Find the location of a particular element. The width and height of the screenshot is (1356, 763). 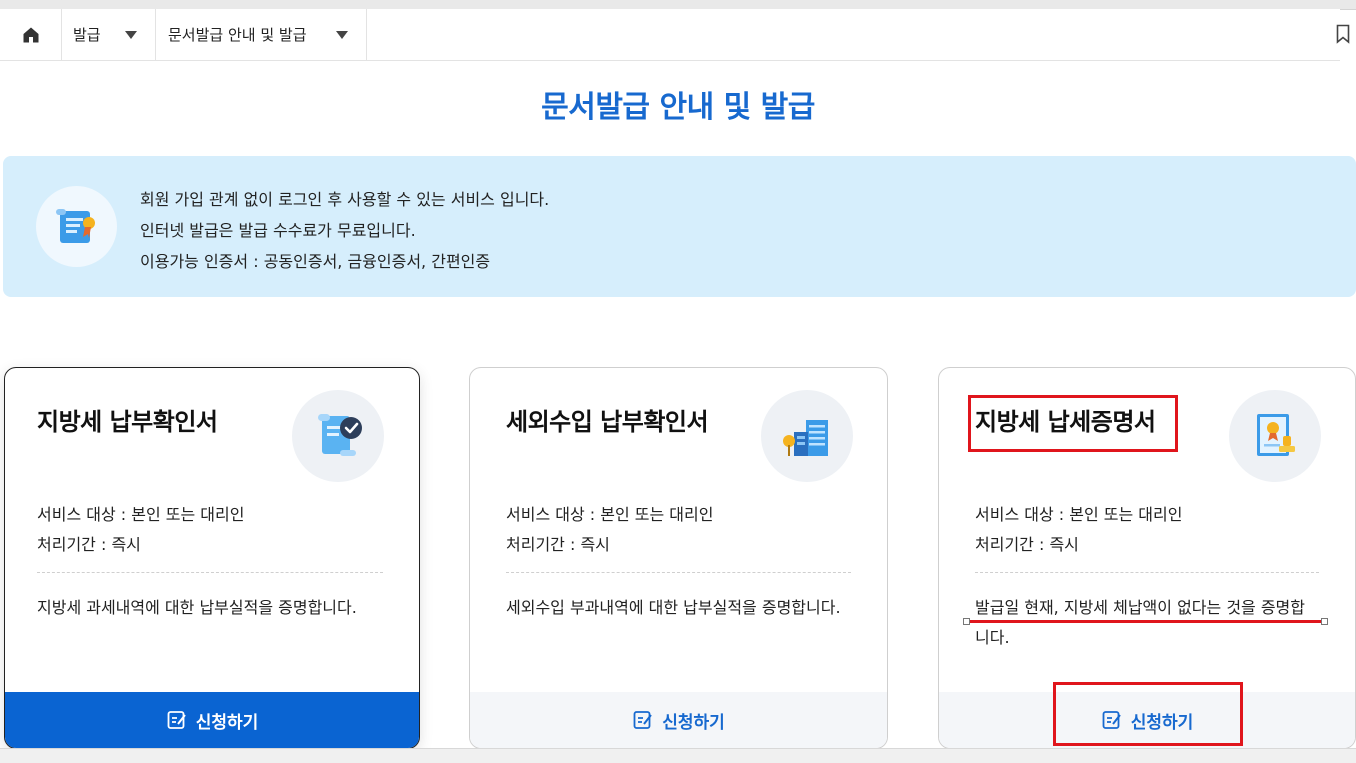

highlight-box-title is located at coordinates (1073, 423).